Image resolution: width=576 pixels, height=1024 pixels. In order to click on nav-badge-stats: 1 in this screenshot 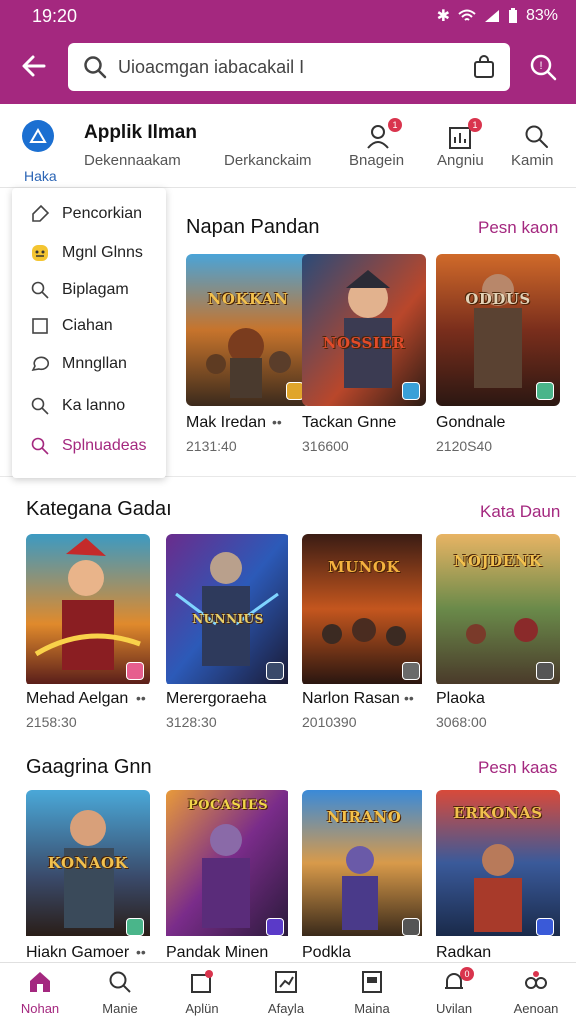, I will do `click(475, 125)`.